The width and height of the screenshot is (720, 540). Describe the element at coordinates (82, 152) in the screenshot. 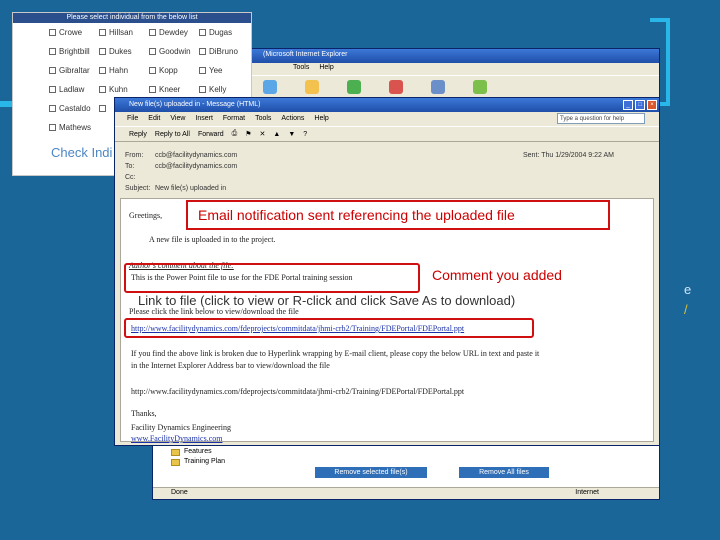

I see `check-individuals-label: Check Indi` at that location.